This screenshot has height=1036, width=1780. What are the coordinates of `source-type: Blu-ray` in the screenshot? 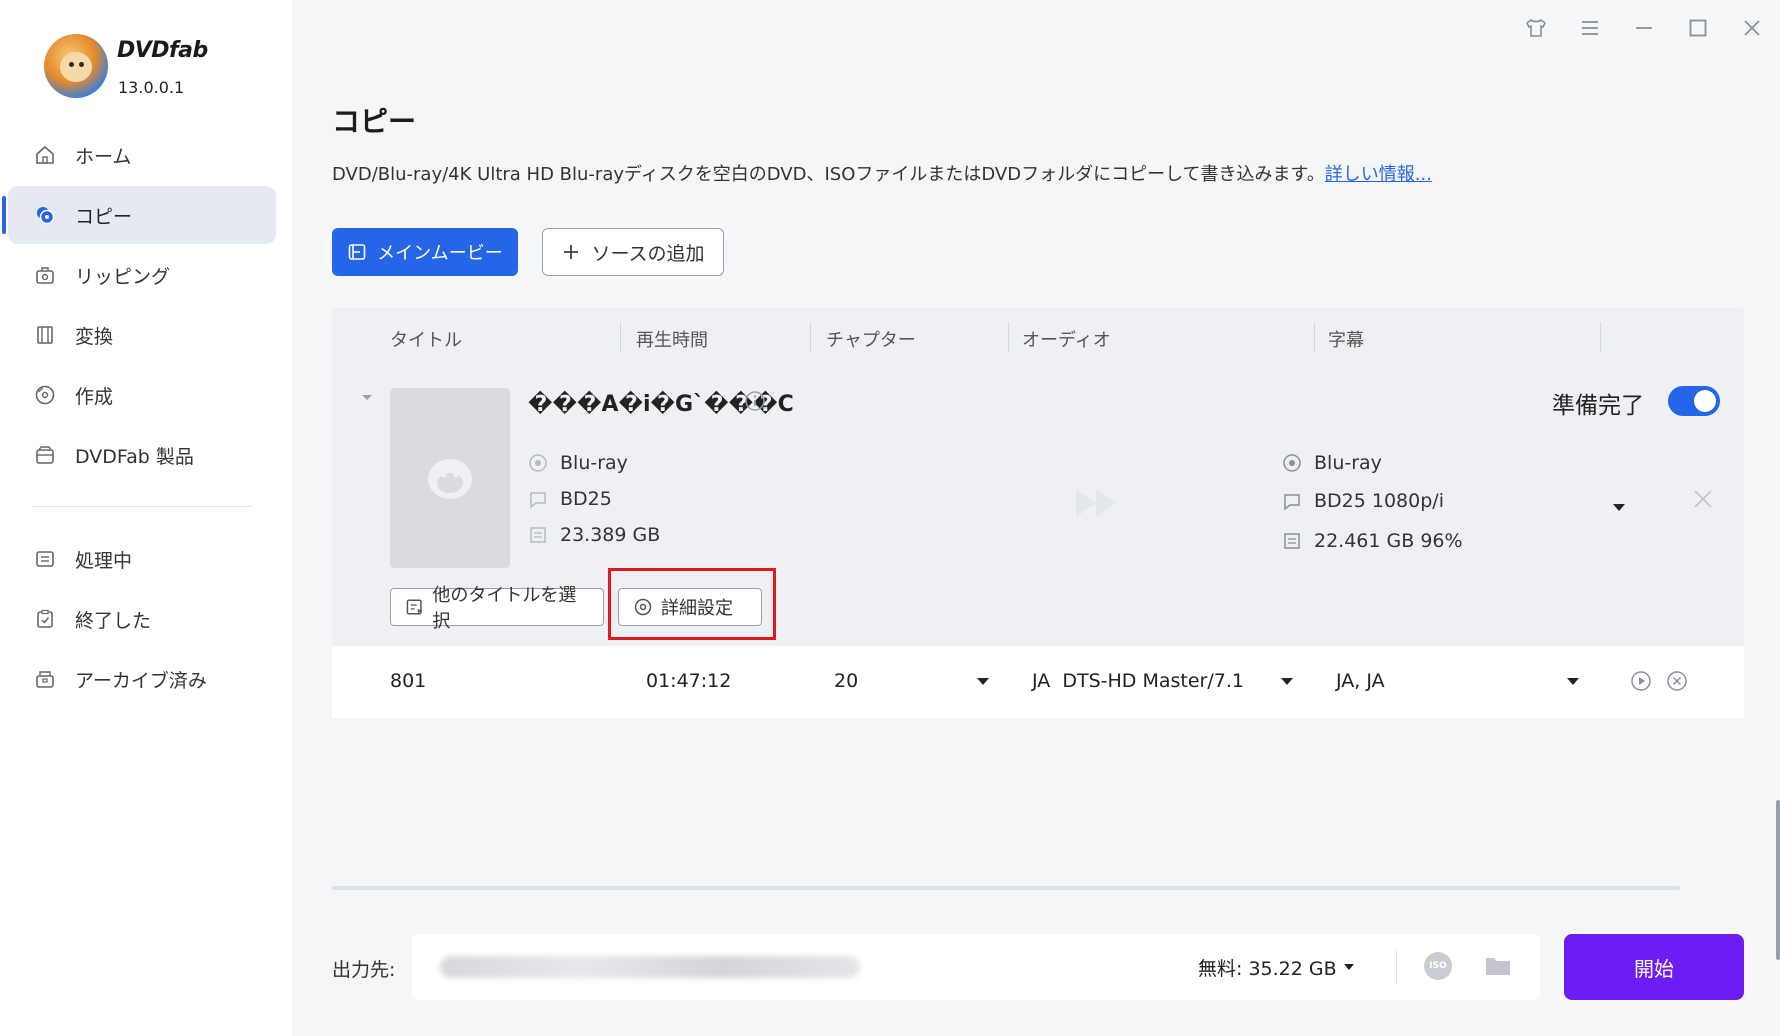 It's located at (578, 463).